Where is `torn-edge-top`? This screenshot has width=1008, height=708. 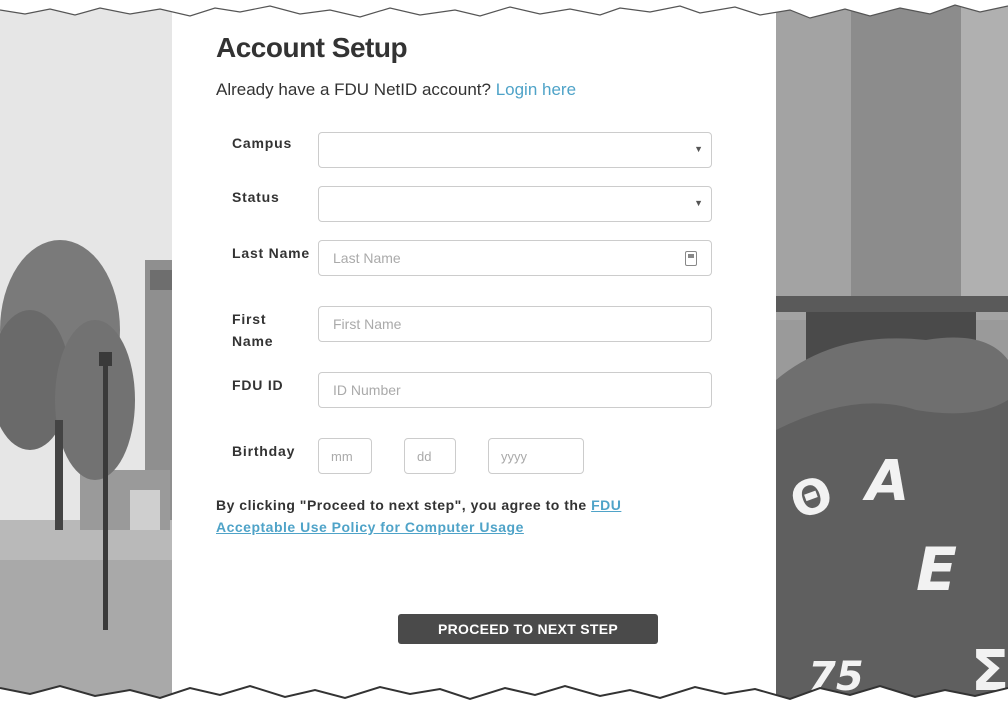 torn-edge-top is located at coordinates (504, 9).